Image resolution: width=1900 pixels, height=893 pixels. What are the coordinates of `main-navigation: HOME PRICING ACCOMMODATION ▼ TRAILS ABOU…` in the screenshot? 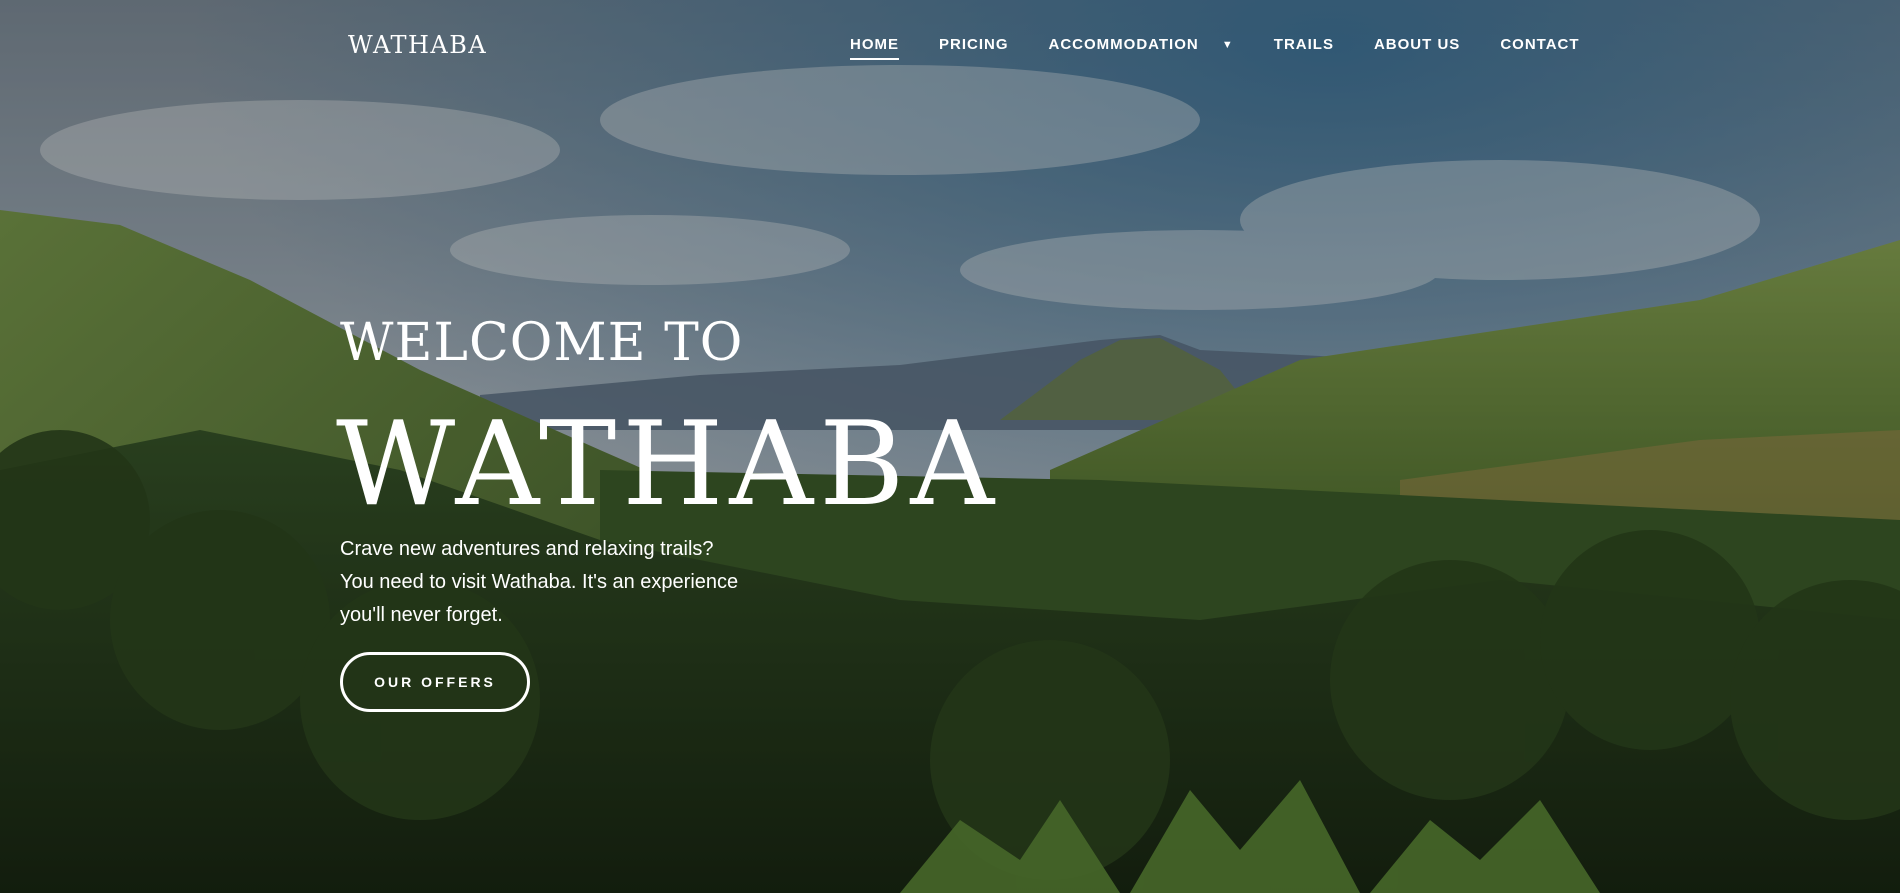 It's located at (1215, 47).